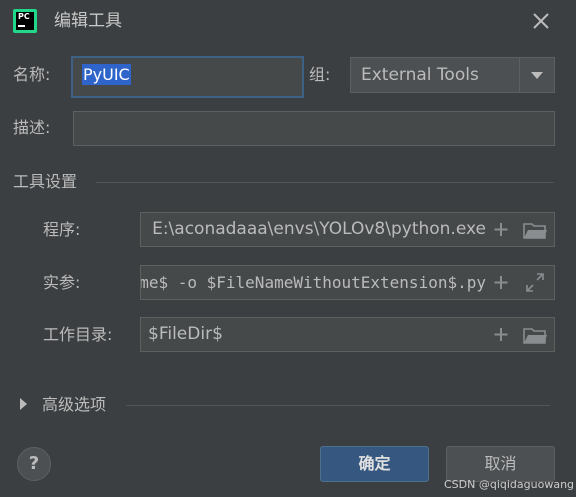 The height and width of the screenshot is (497, 576). What do you see at coordinates (519, 334) in the screenshot?
I see `working-directory-field-icons` at bounding box center [519, 334].